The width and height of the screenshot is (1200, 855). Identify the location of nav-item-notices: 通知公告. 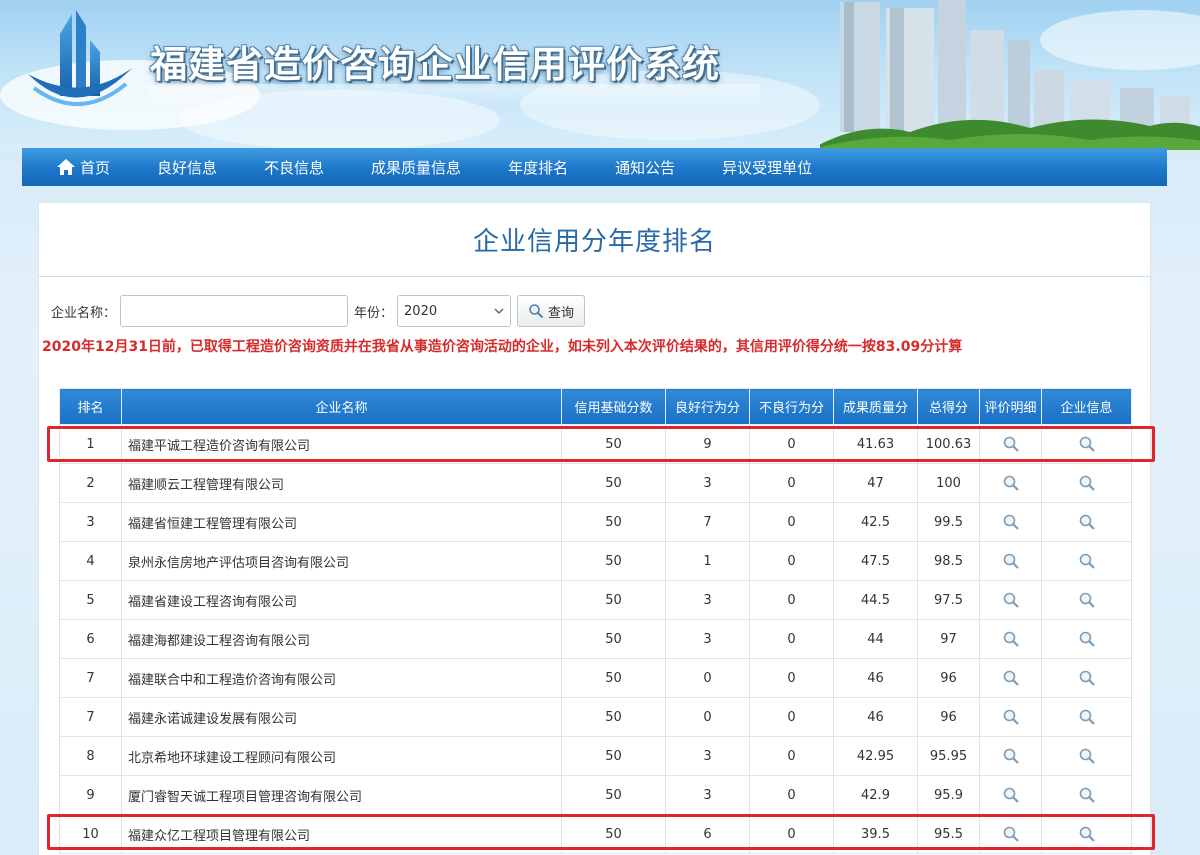
(645, 167).